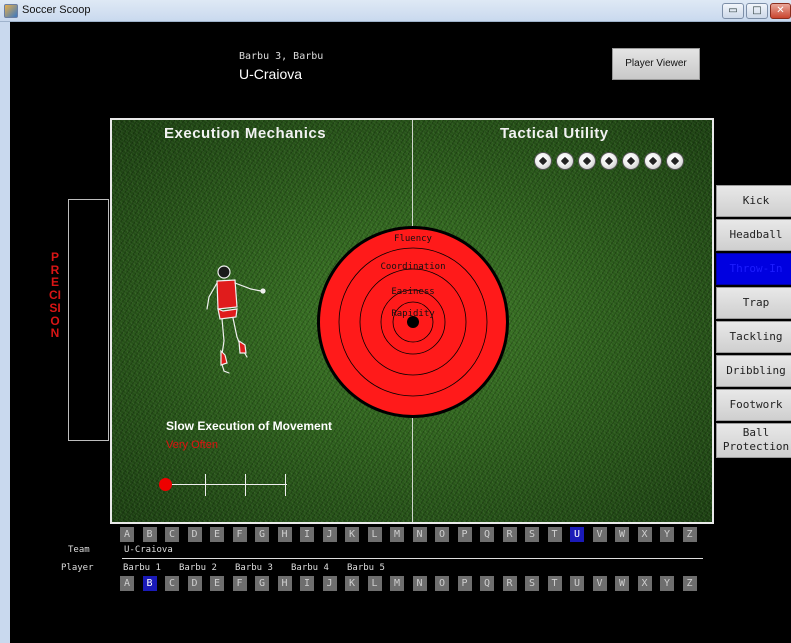  Describe the element at coordinates (79, 550) in the screenshot. I see `team-label: Team` at that location.